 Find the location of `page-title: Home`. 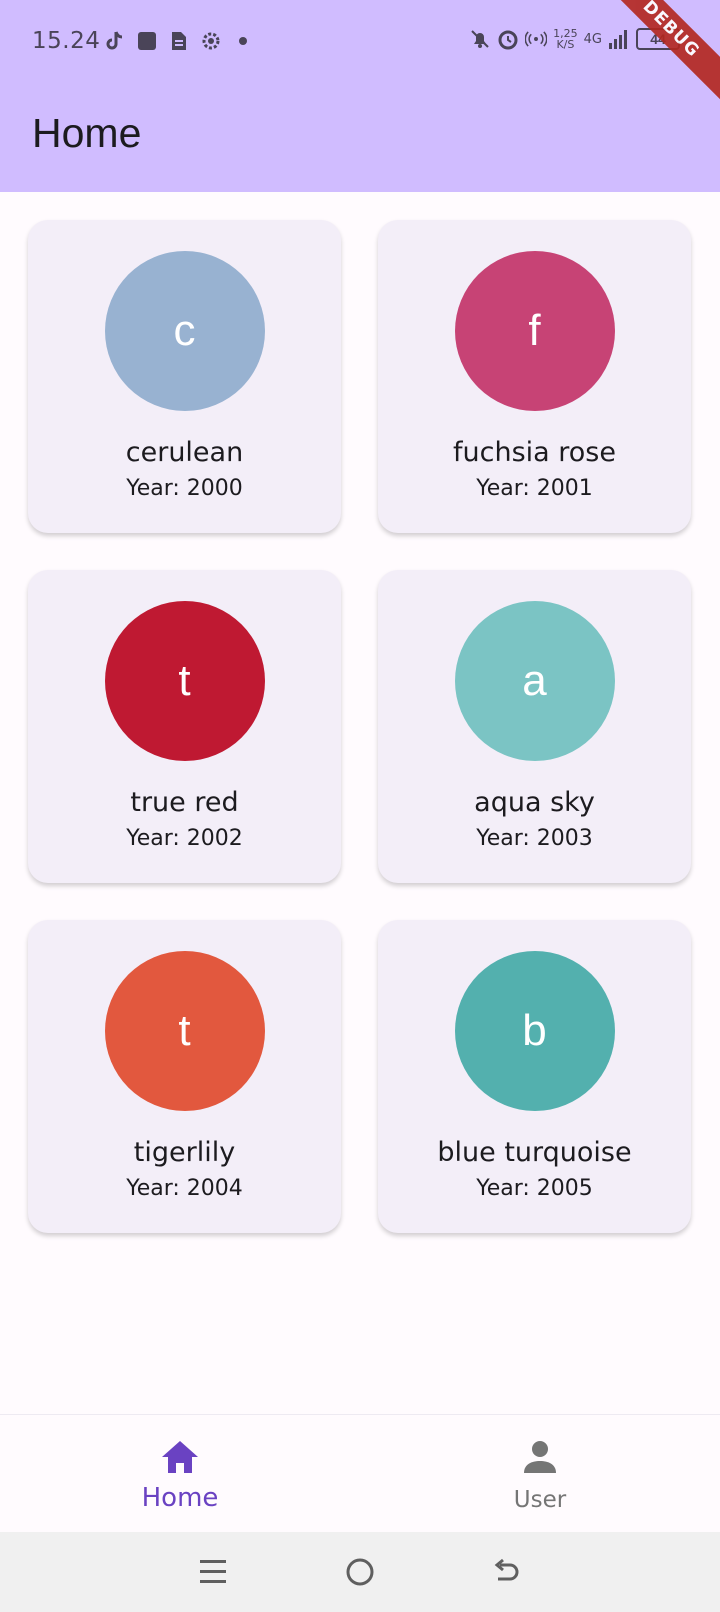

page-title: Home is located at coordinates (87, 133).